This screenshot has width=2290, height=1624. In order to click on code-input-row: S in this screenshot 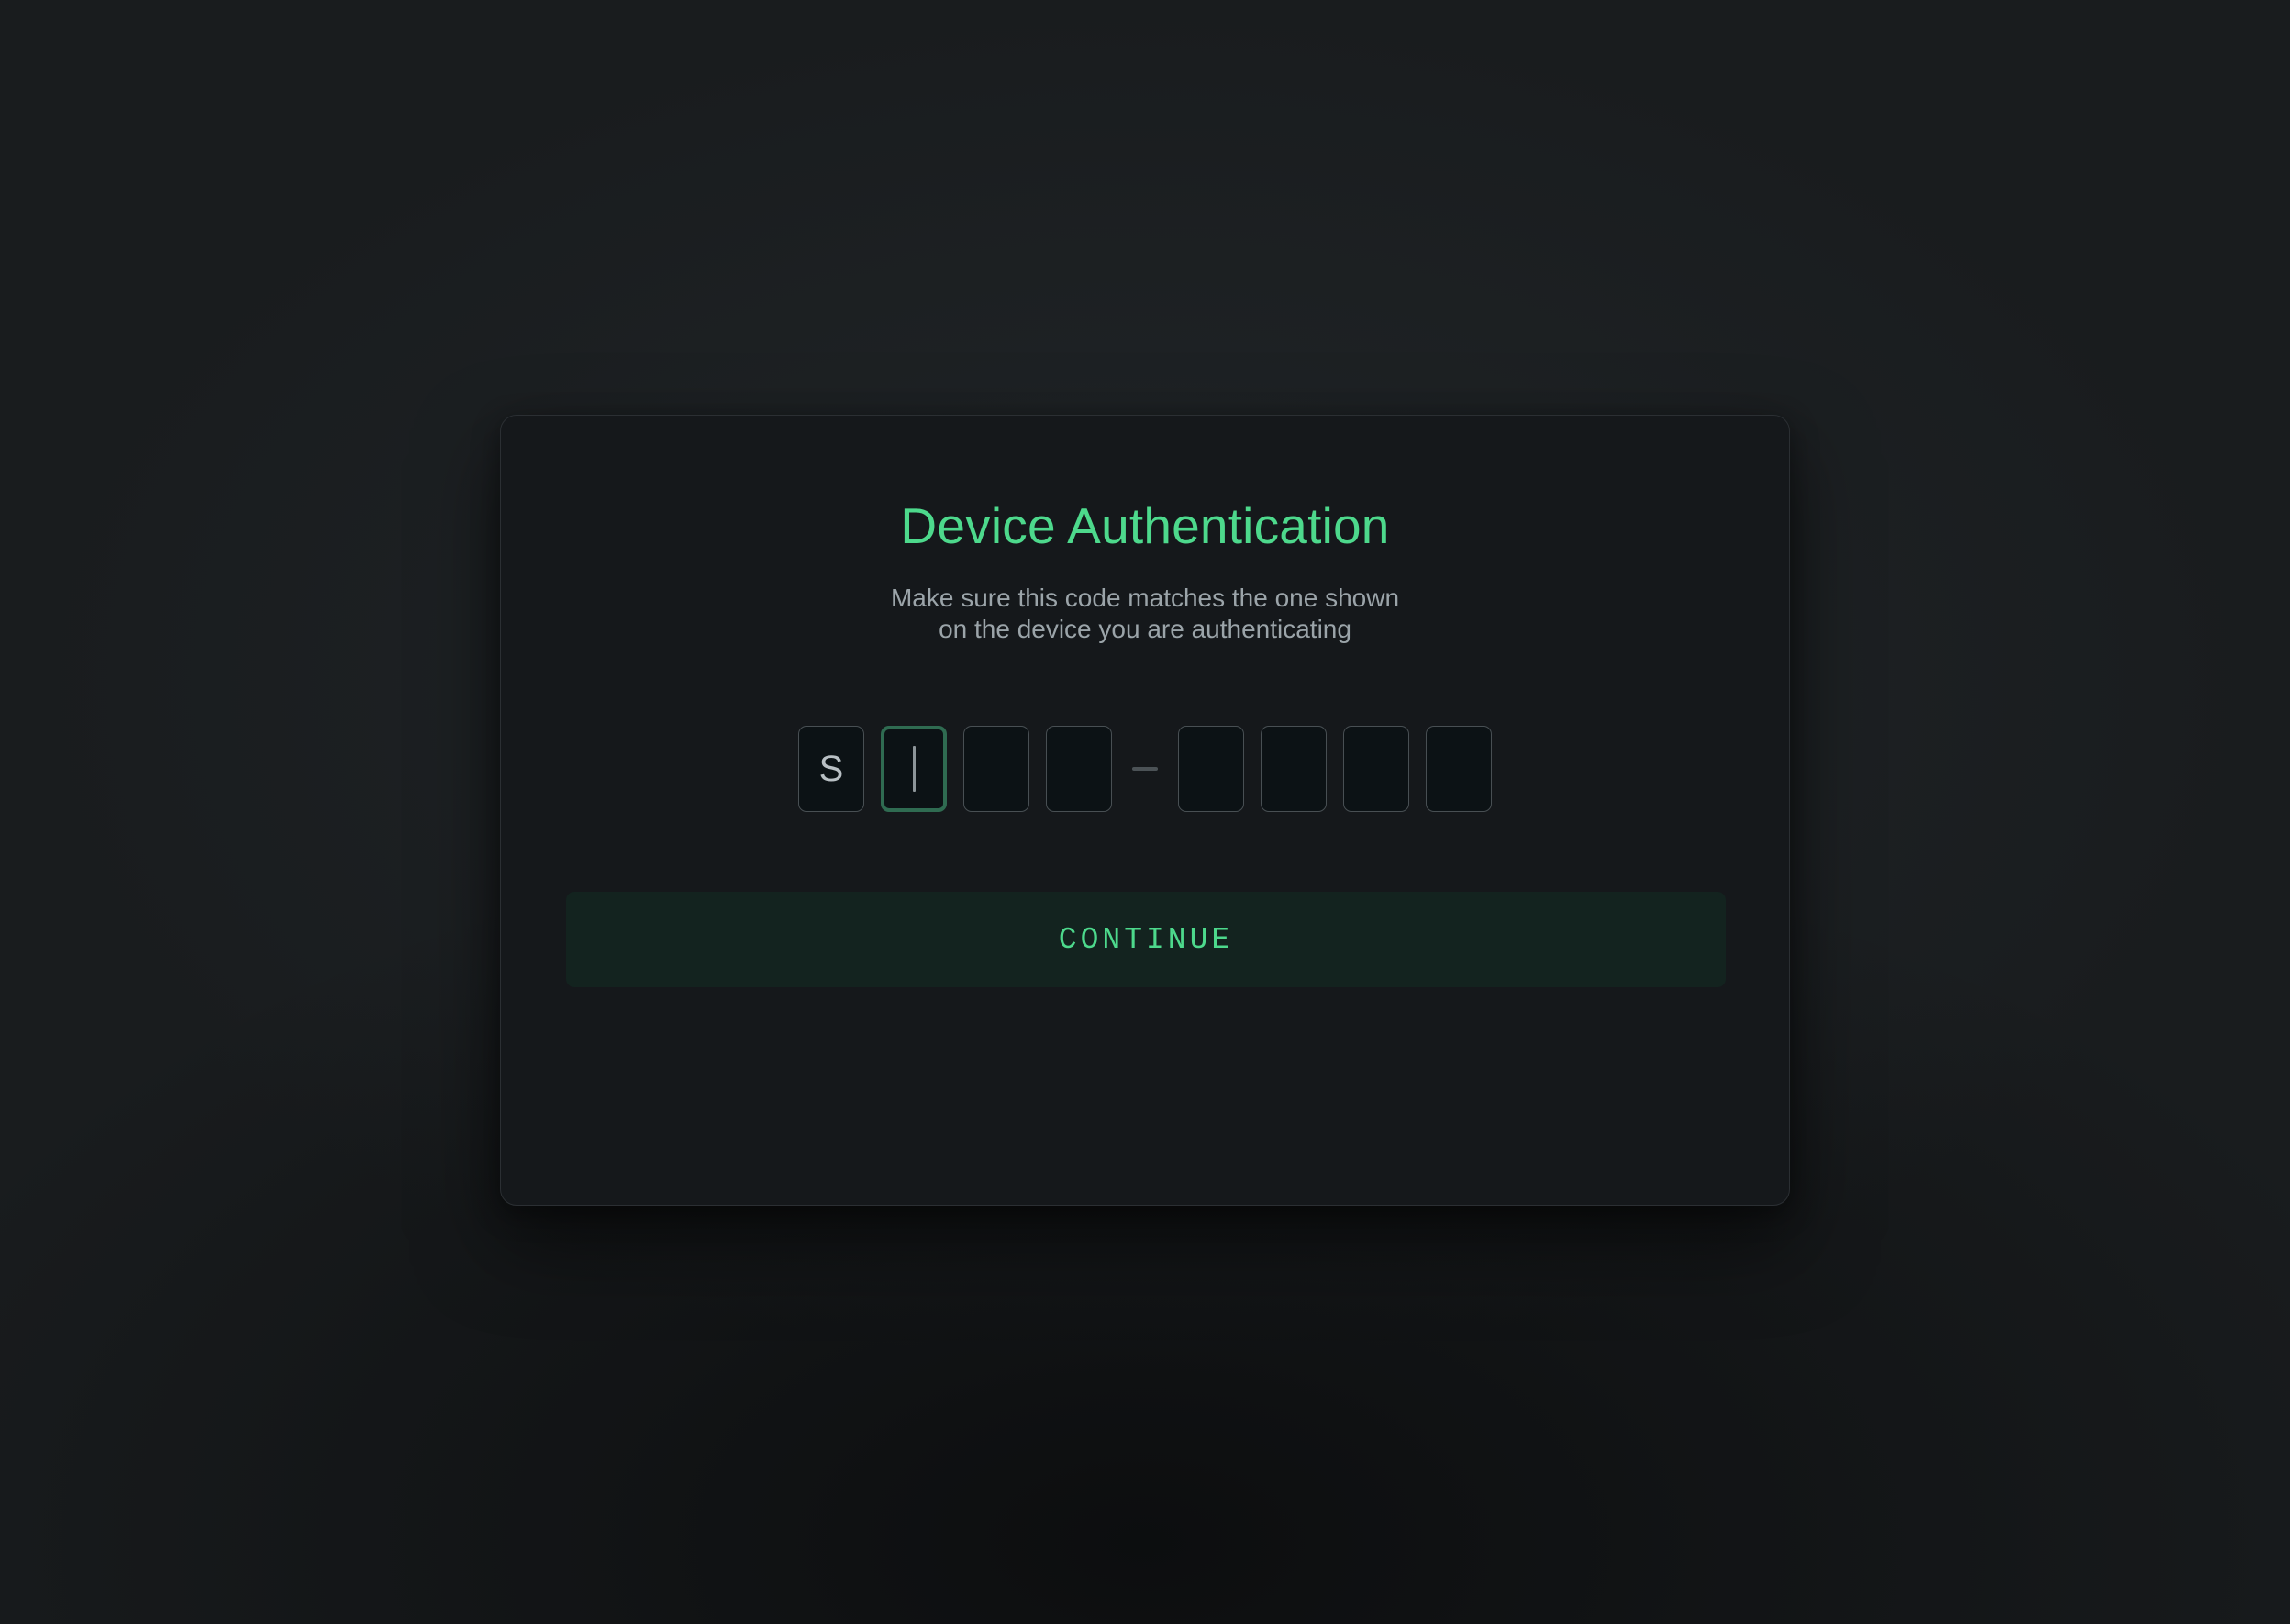, I will do `click(1145, 769)`.